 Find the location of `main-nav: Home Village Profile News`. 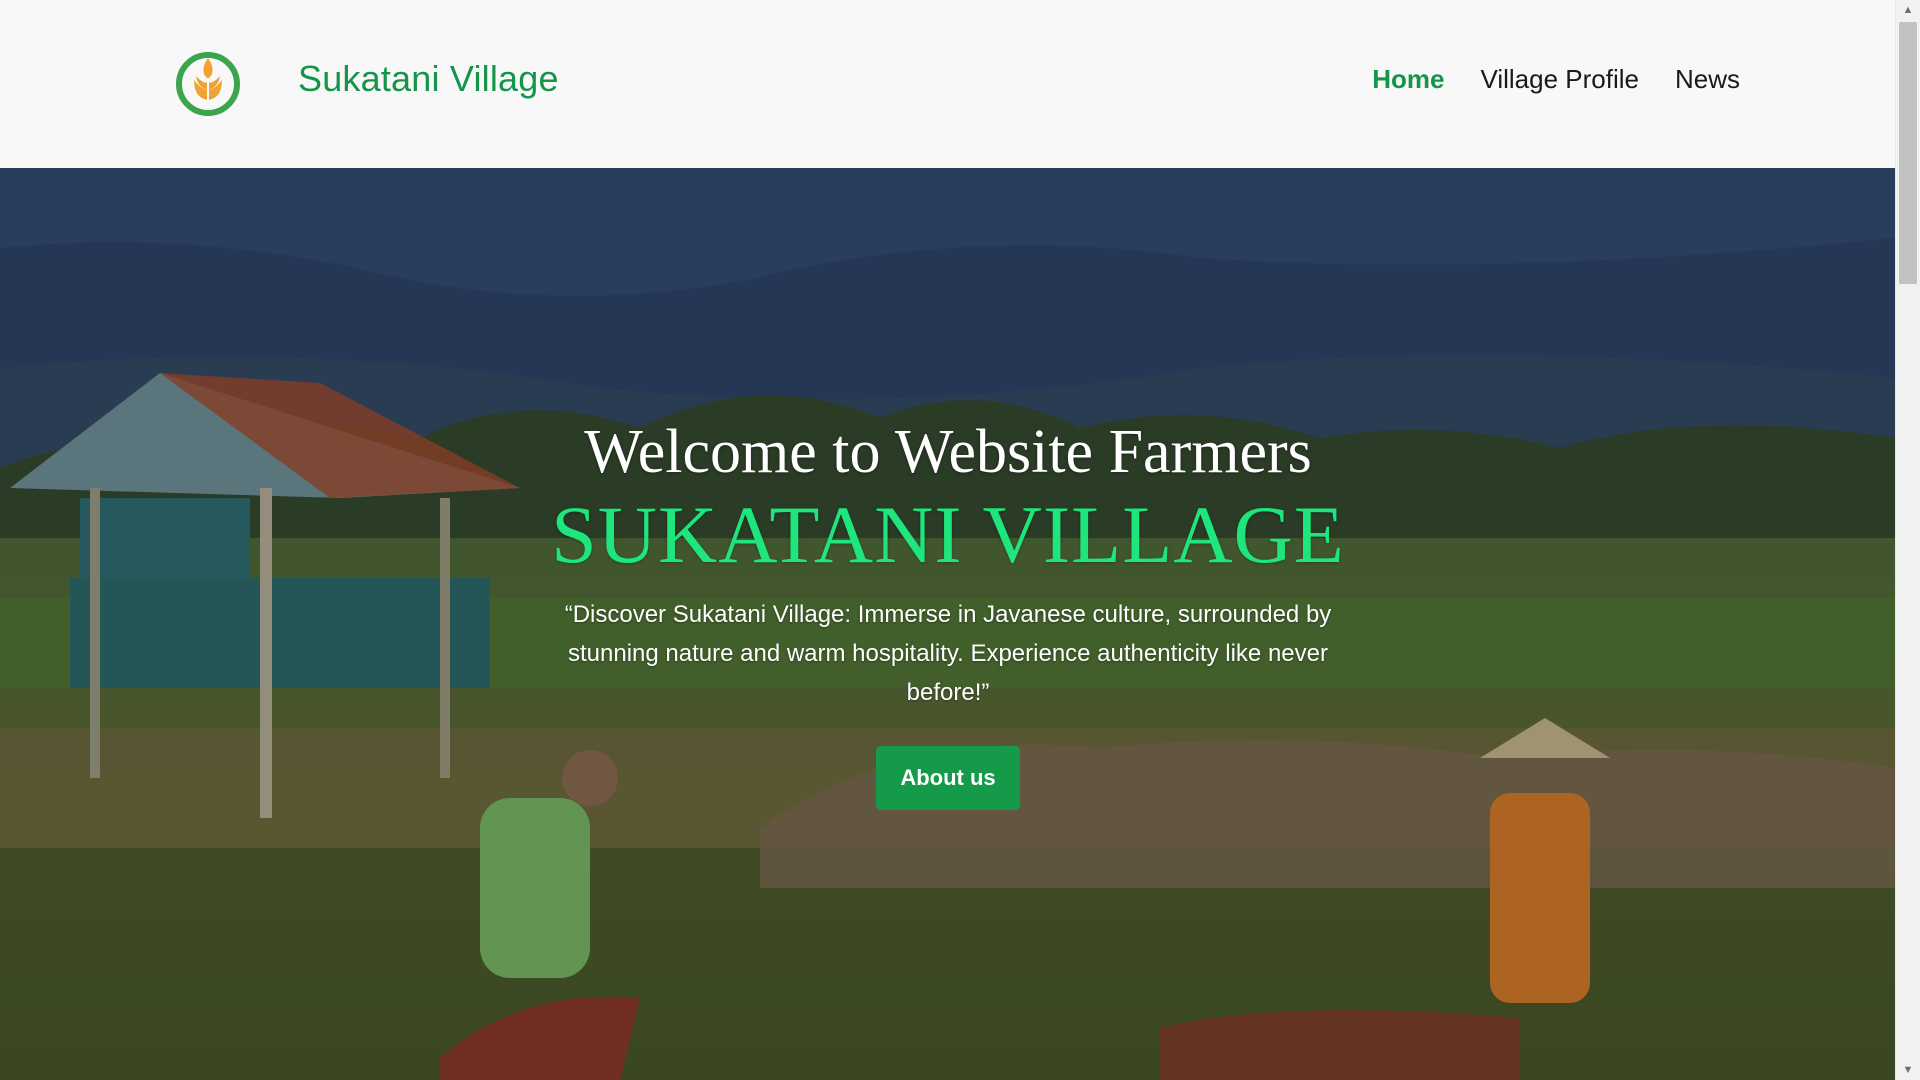

main-nav: Home Village Profile News is located at coordinates (1556, 79).